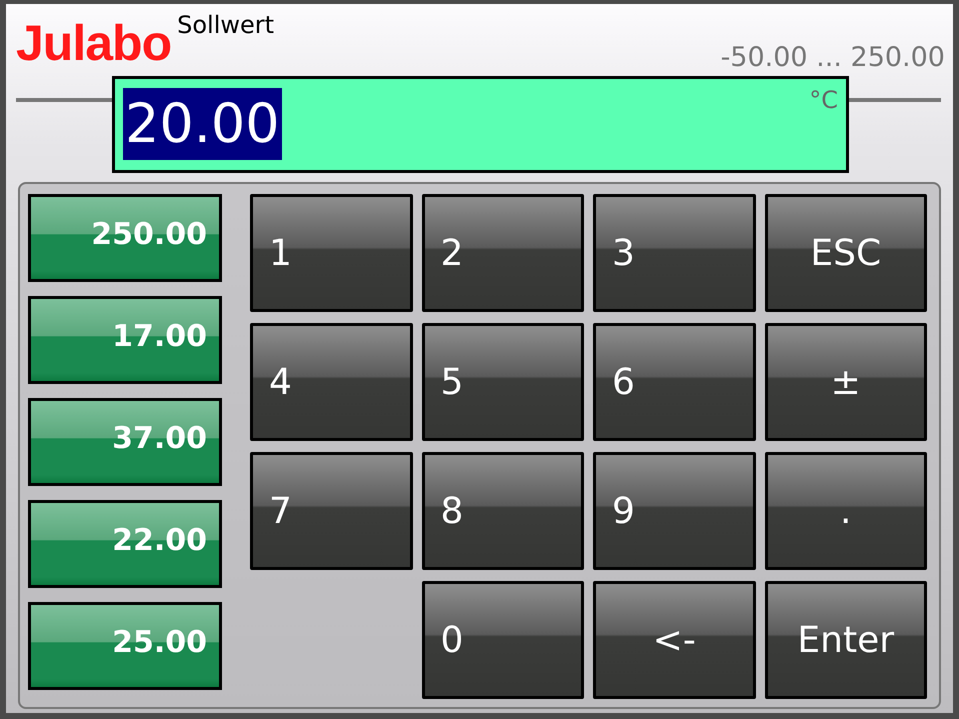 This screenshot has width=959, height=719. I want to click on value-field: 20.00 °C, so click(480, 125).